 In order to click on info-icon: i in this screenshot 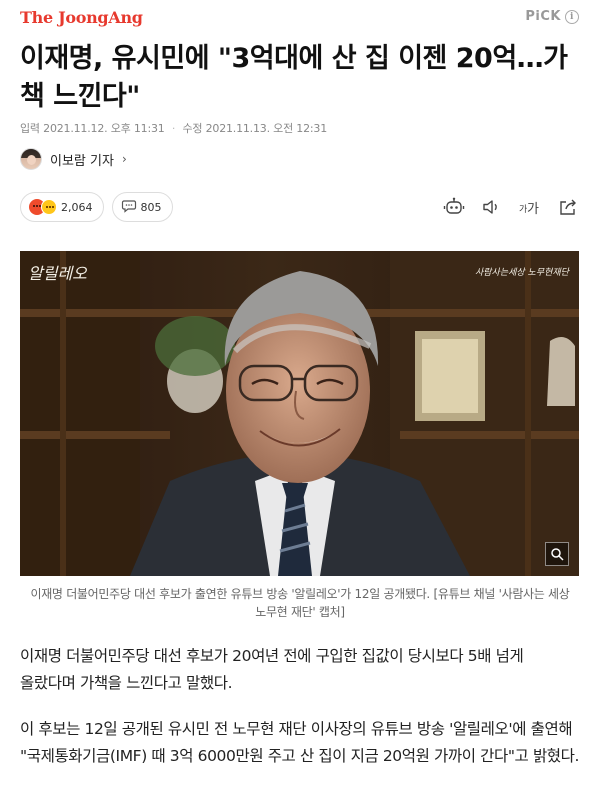, I will do `click(572, 16)`.